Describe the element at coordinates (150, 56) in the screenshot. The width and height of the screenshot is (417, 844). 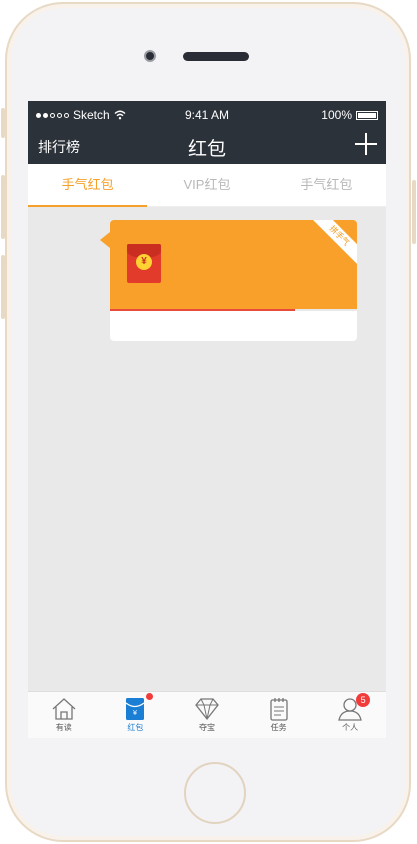
I see `camera-icon` at that location.